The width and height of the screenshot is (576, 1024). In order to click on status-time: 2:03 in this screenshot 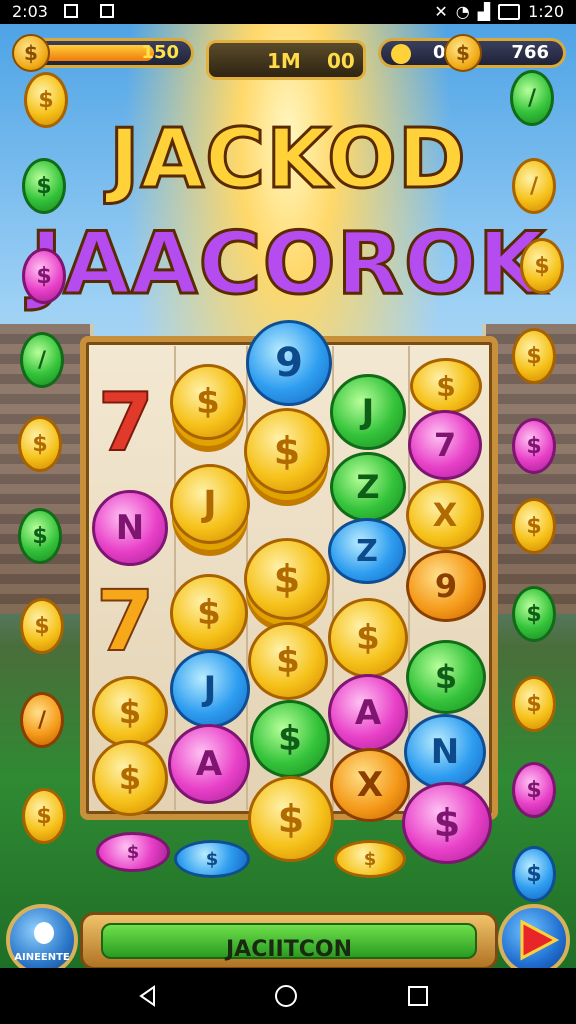, I will do `click(30, 11)`.